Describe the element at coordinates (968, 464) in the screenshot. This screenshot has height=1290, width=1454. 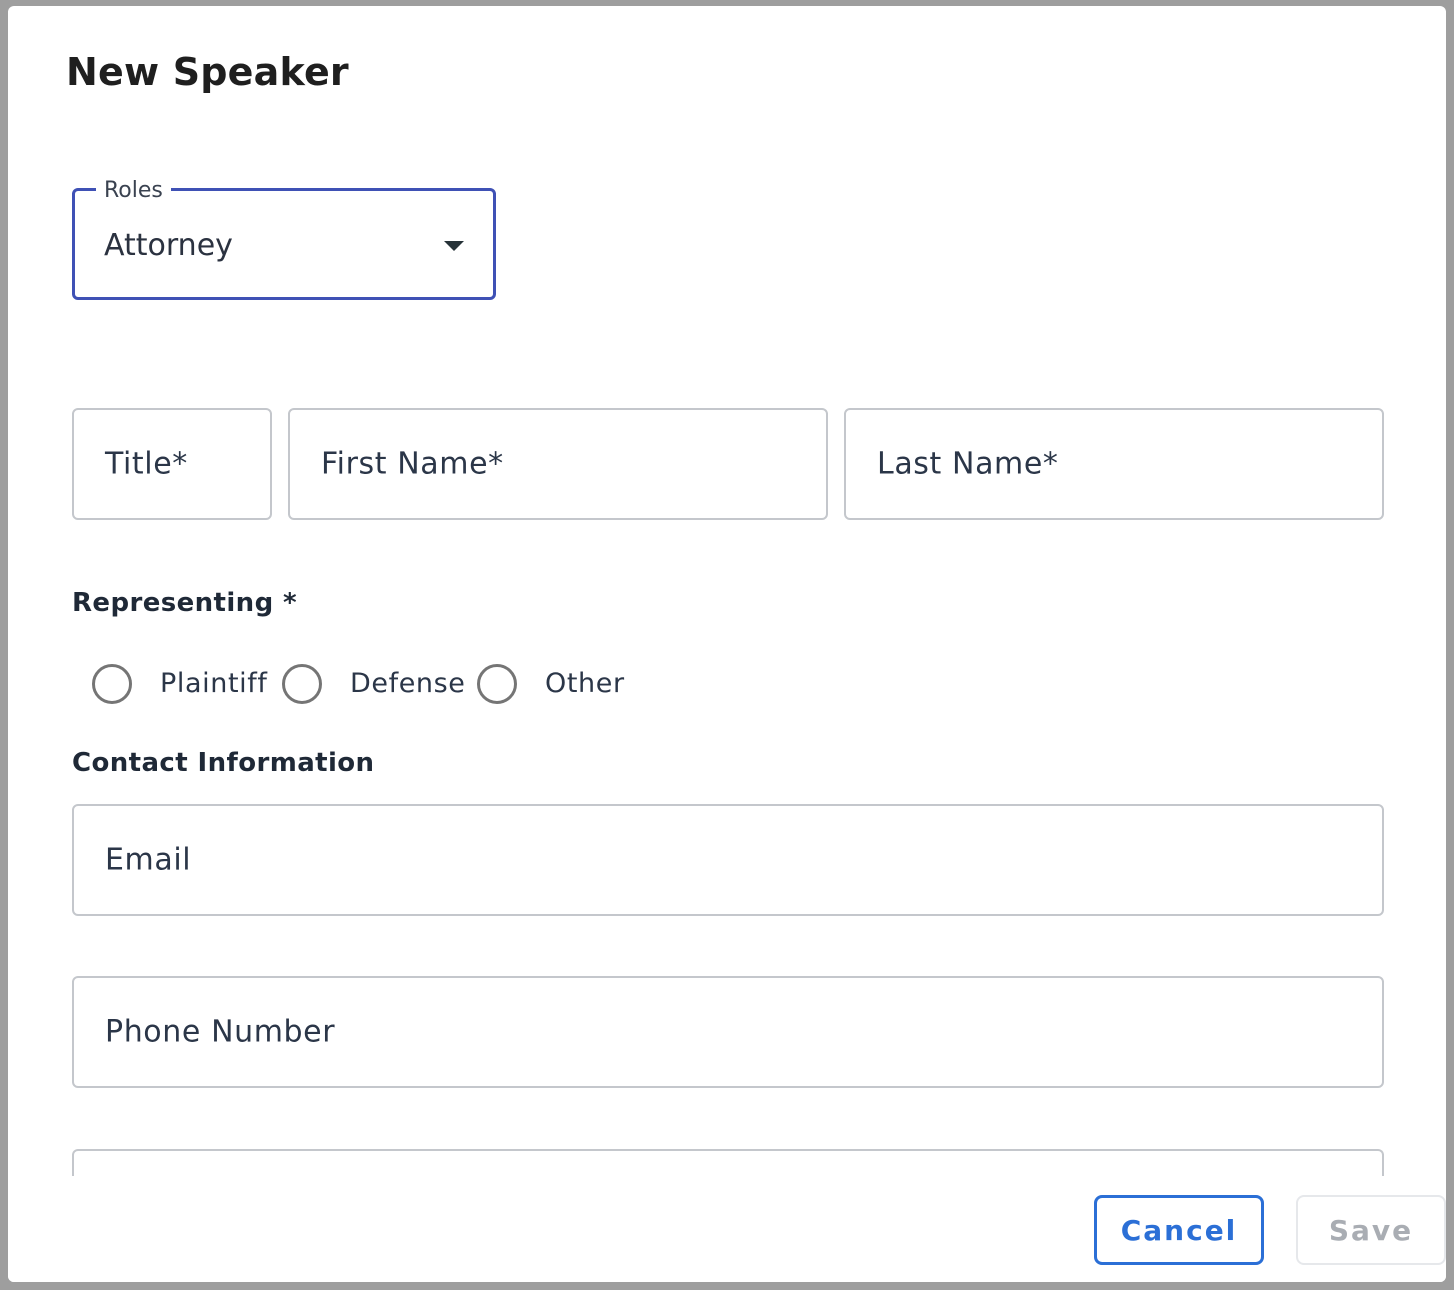
I see `last-name-placeholder: Last Name*` at that location.